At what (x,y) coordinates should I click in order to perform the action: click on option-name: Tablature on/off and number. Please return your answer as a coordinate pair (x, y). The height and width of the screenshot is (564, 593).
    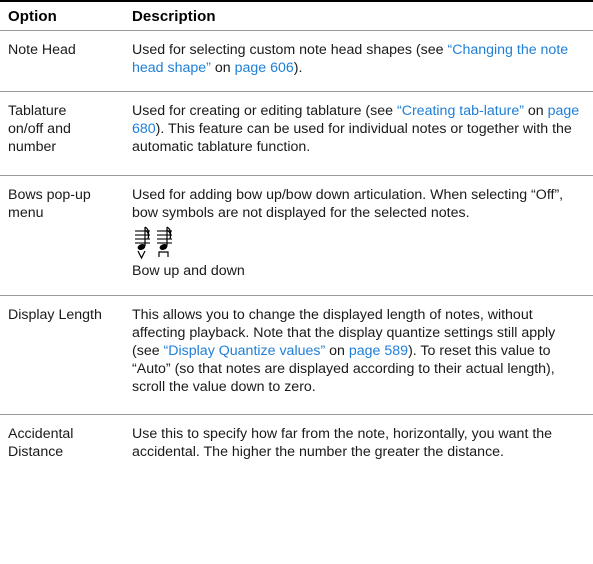
    Looking at the image, I should click on (39, 129).